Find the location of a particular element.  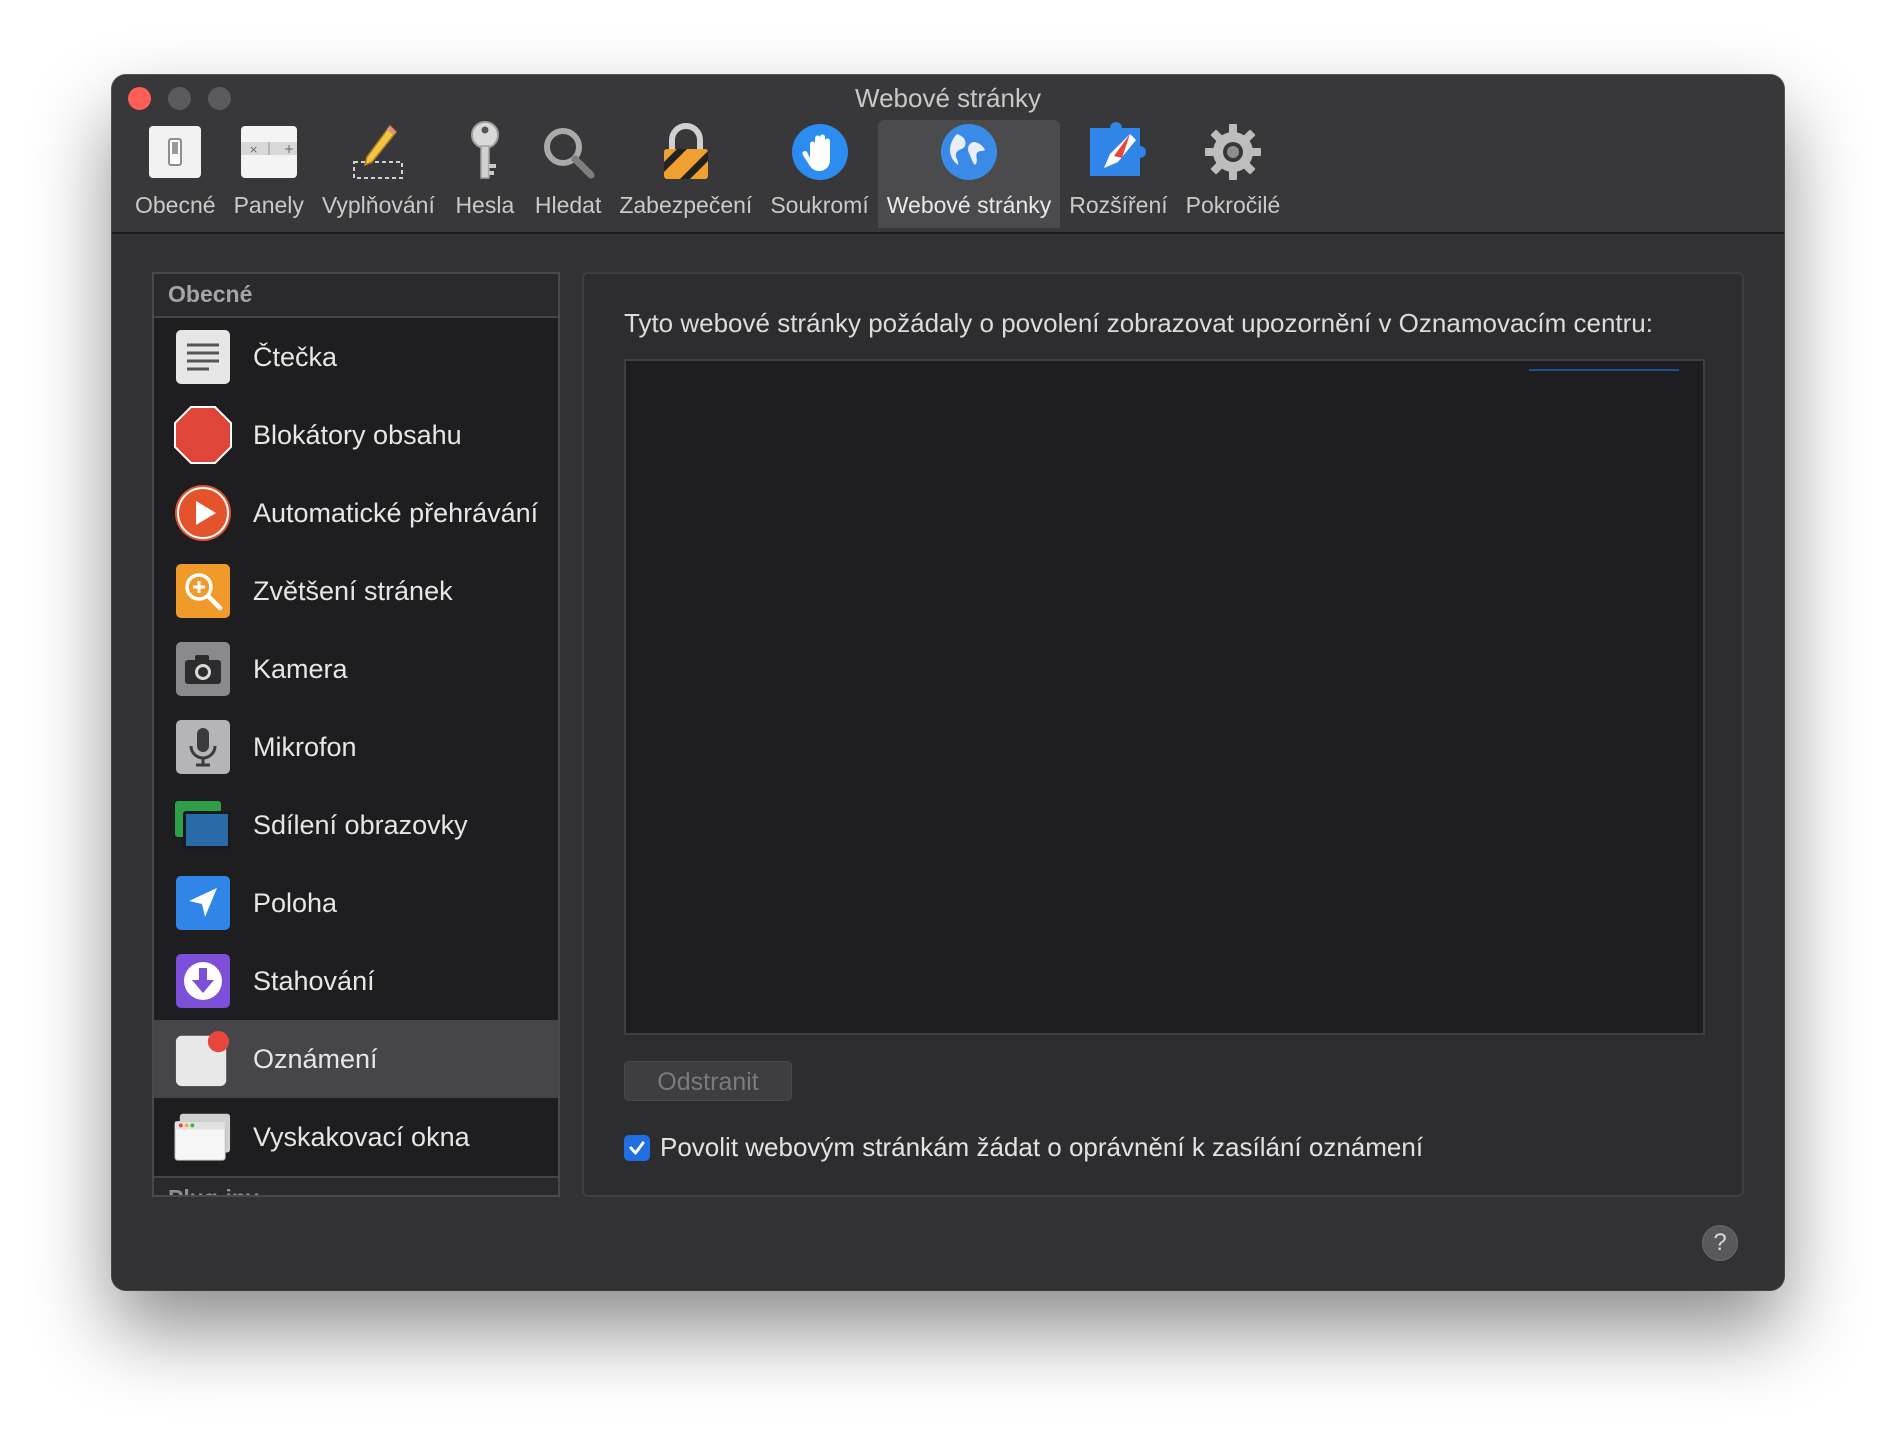

general-switch-icon is located at coordinates (175, 152).